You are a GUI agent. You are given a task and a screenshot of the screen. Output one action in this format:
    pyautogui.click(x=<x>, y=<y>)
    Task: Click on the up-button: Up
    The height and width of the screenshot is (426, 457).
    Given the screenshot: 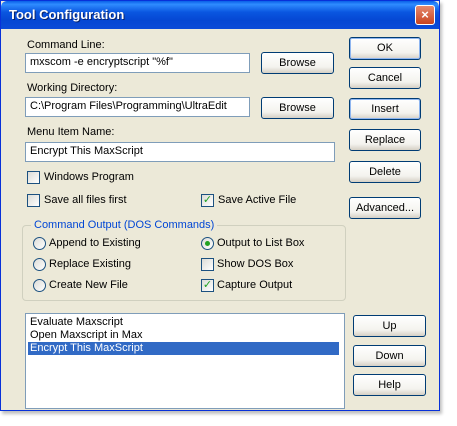 What is the action you would take?
    pyautogui.click(x=389, y=326)
    